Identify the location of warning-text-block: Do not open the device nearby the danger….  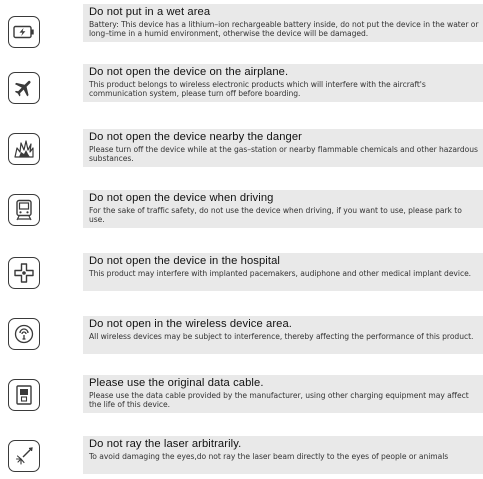
(283, 148).